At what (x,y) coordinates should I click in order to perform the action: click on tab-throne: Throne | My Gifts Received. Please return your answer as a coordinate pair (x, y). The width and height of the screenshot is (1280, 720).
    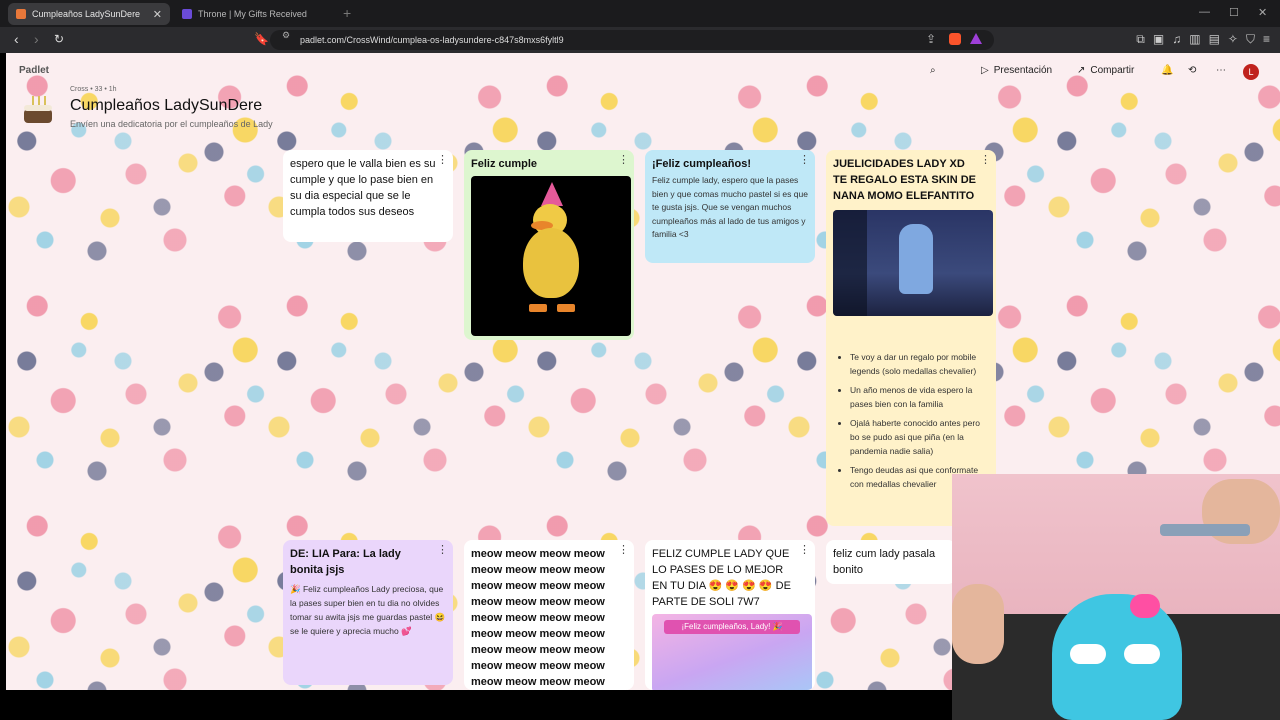
    Looking at the image, I should click on (256, 14).